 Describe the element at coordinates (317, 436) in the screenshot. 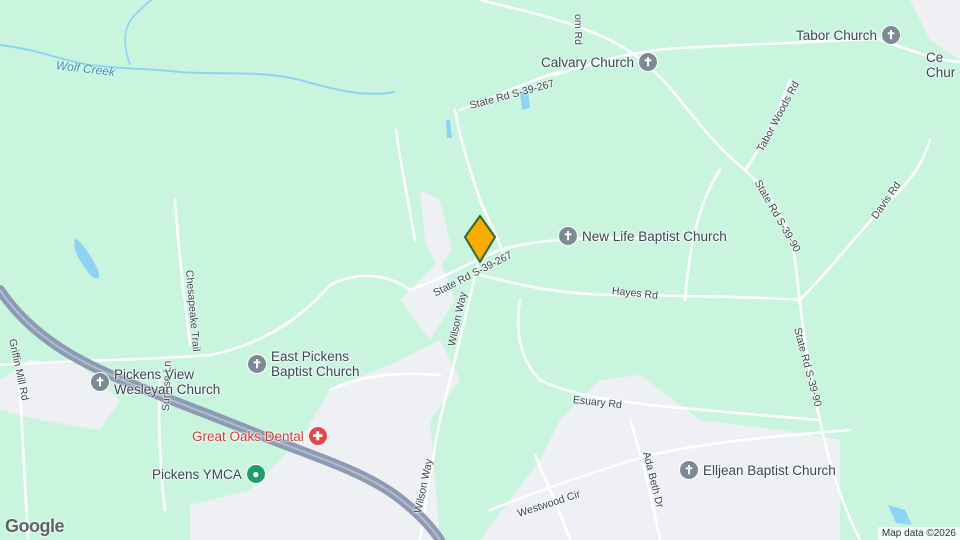

I see `medical-icon: ✚` at that location.